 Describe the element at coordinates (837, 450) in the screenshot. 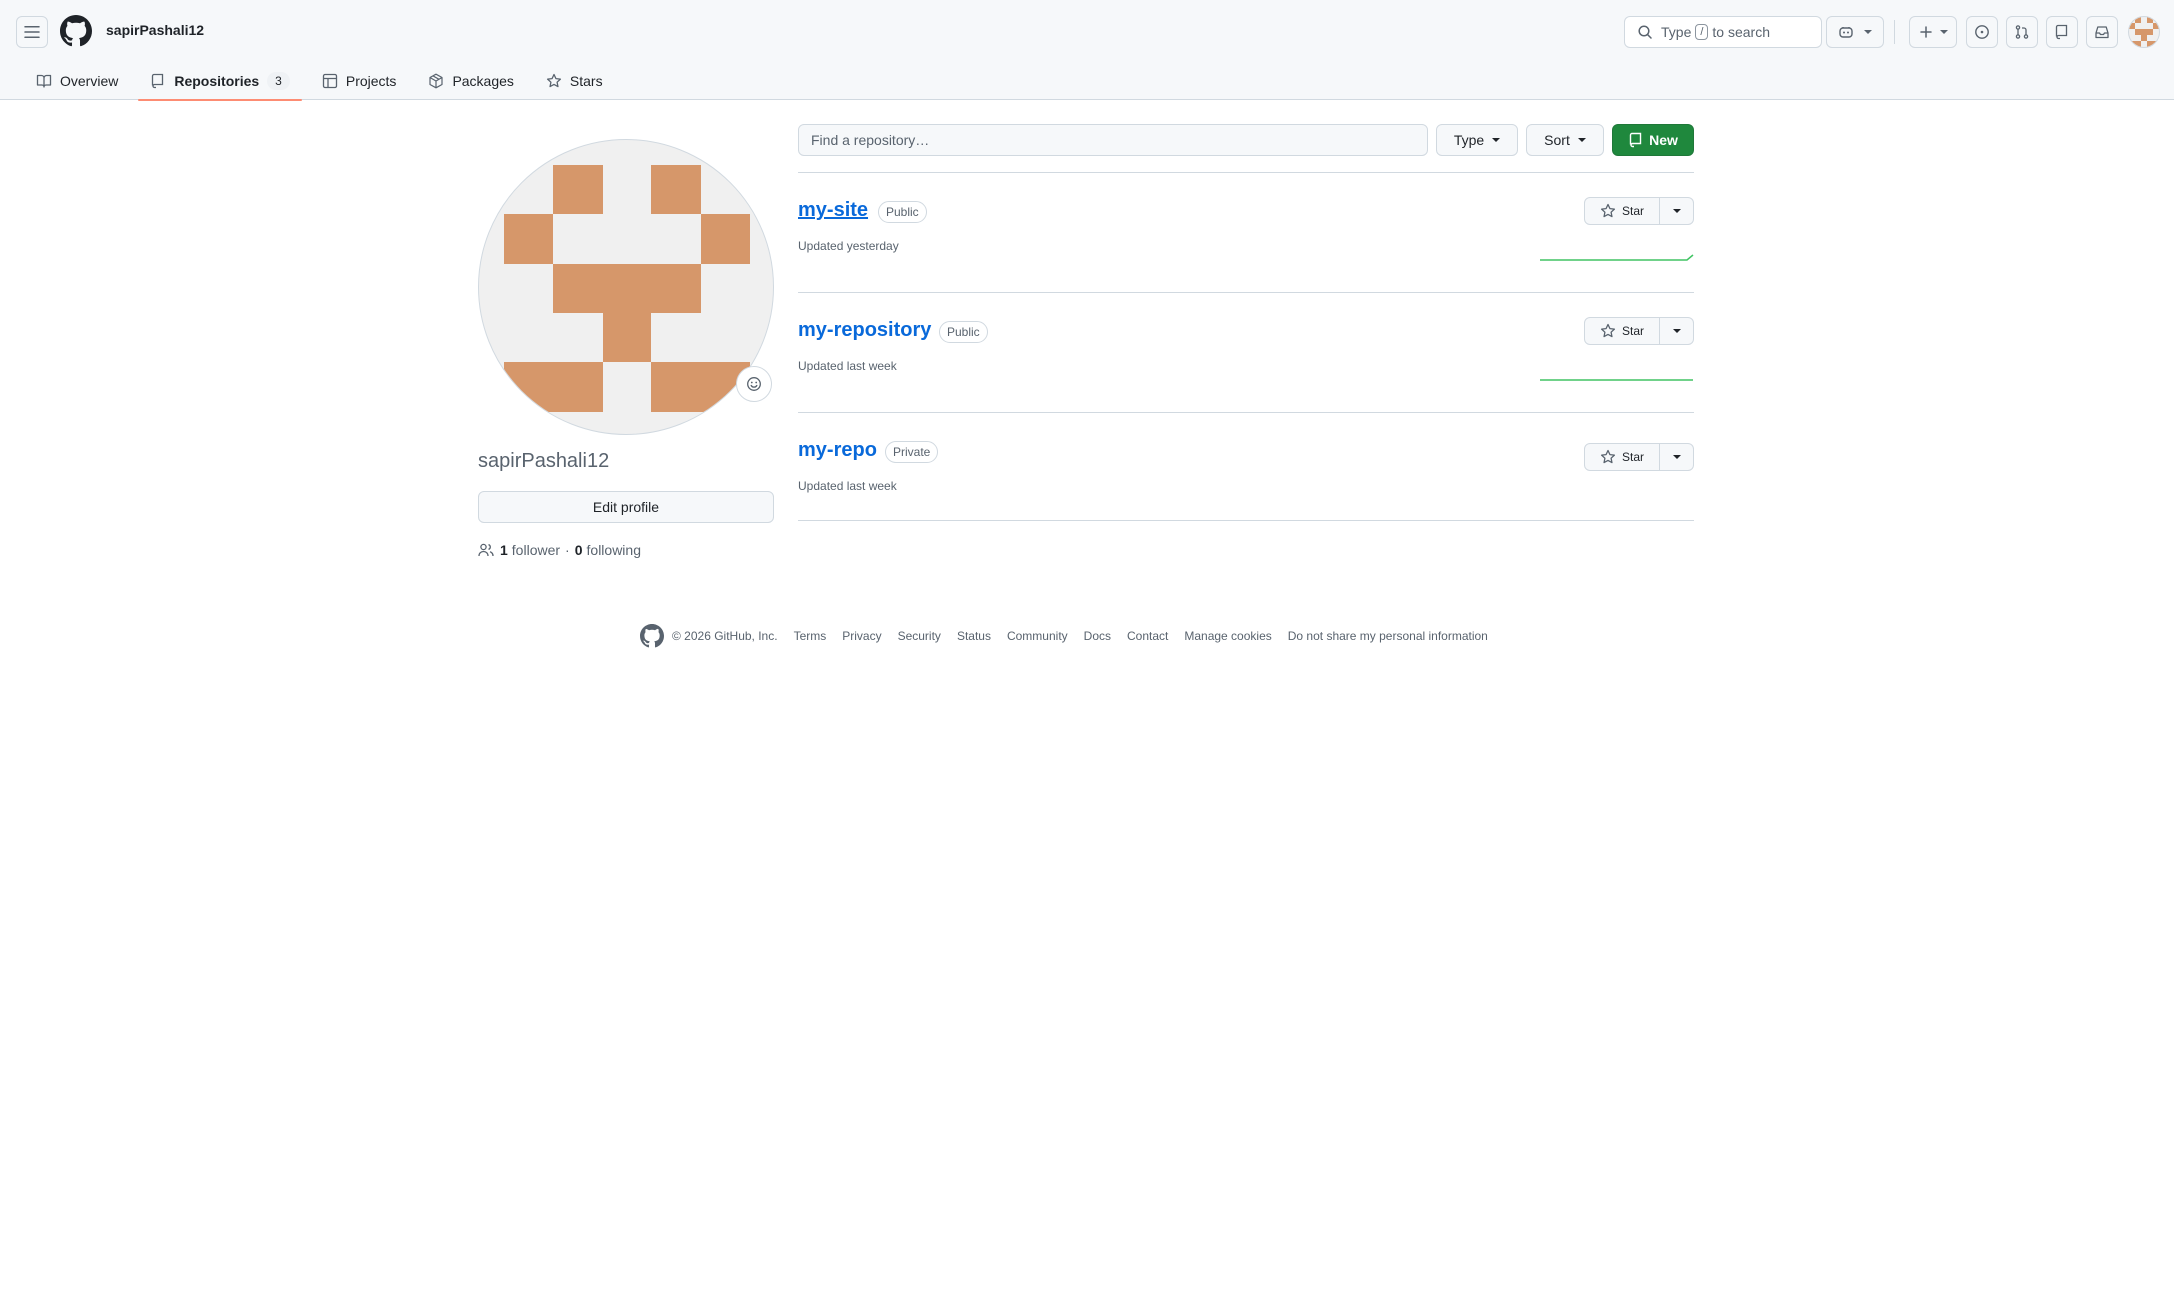

I see `repo-name-link: my-repo` at that location.